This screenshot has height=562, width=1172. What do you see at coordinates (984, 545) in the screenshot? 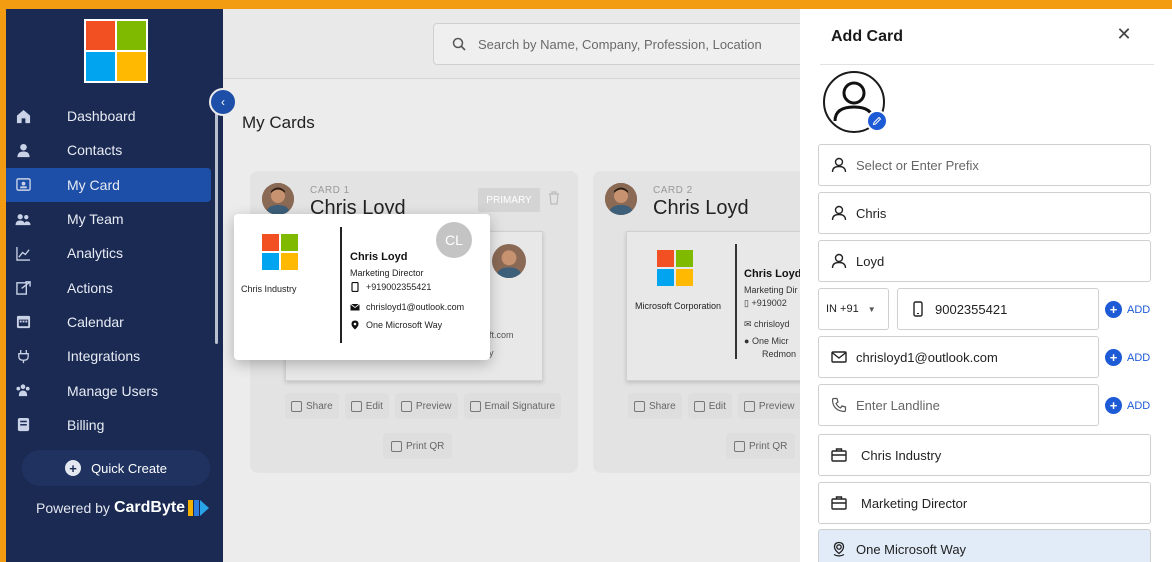
I see `address-field: One Microsoft Way` at bounding box center [984, 545].